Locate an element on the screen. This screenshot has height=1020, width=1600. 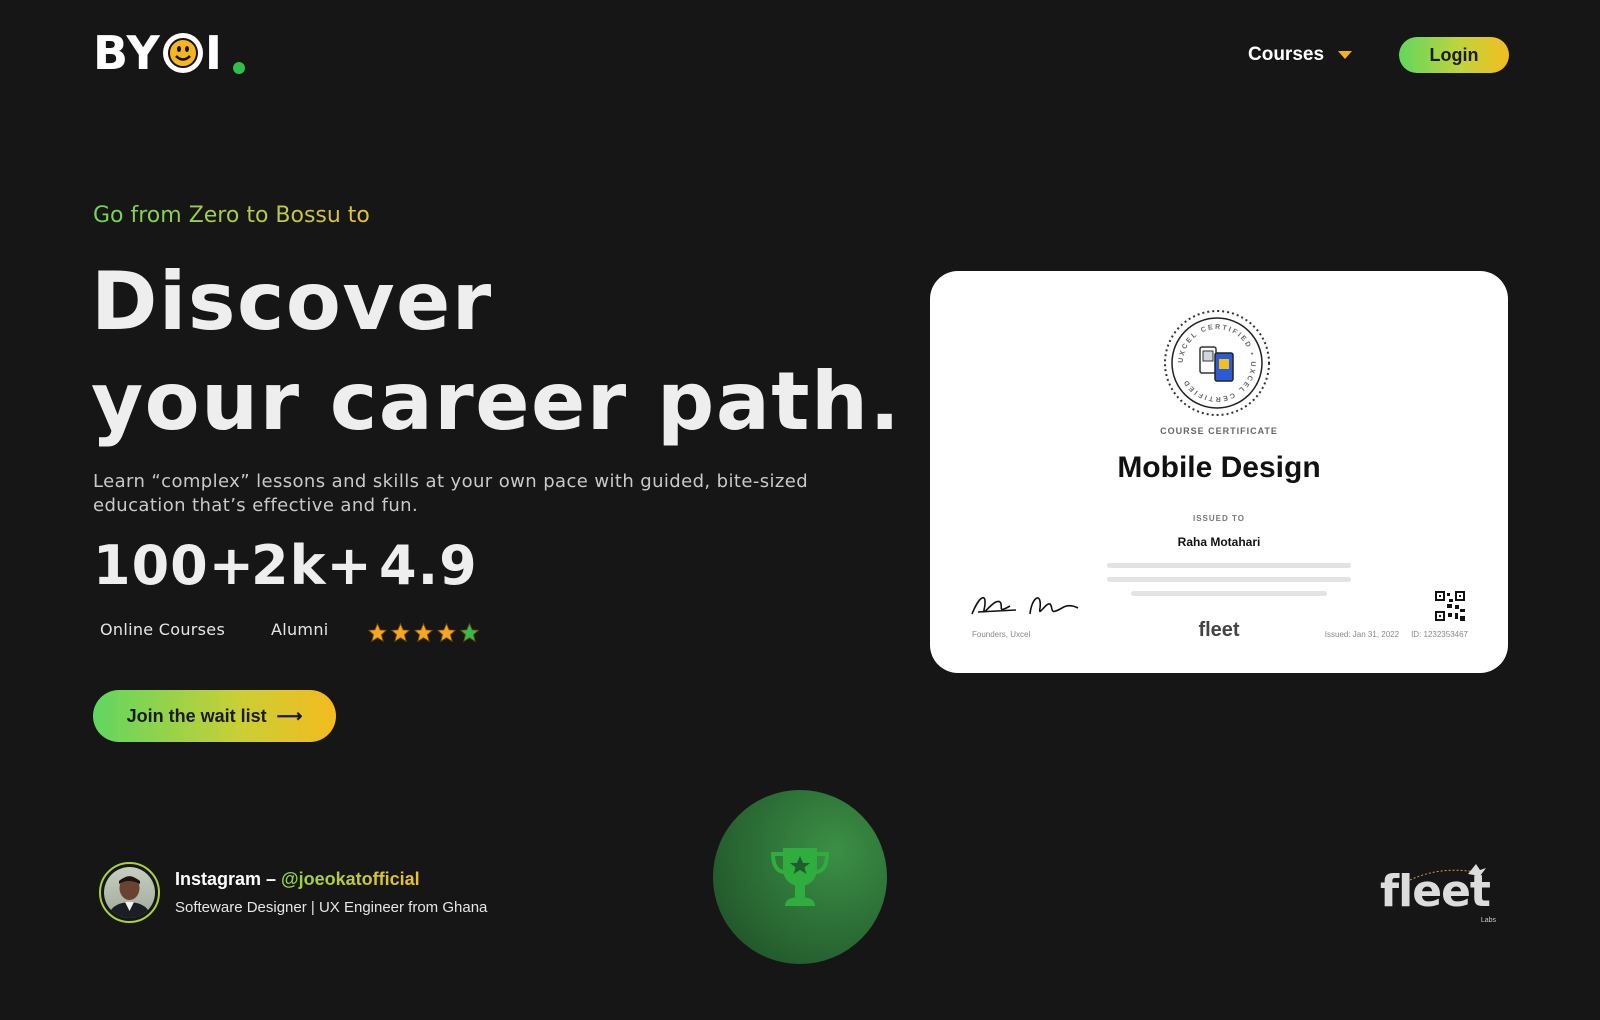
instagram-handle-link: @joeokatofficial is located at coordinates (350, 879).